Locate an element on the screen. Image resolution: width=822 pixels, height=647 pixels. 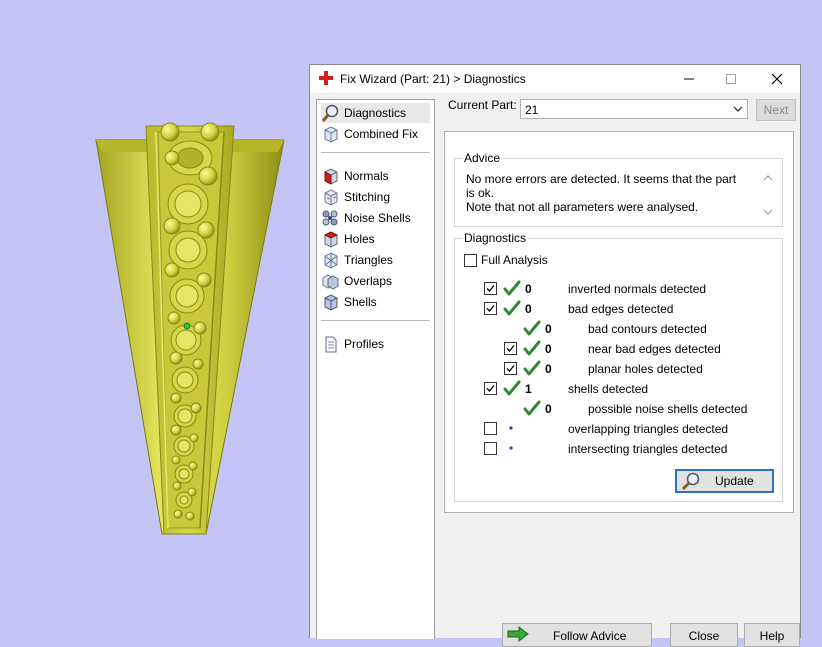
diagnostic-label: shells detected is located at coordinates (608, 389).